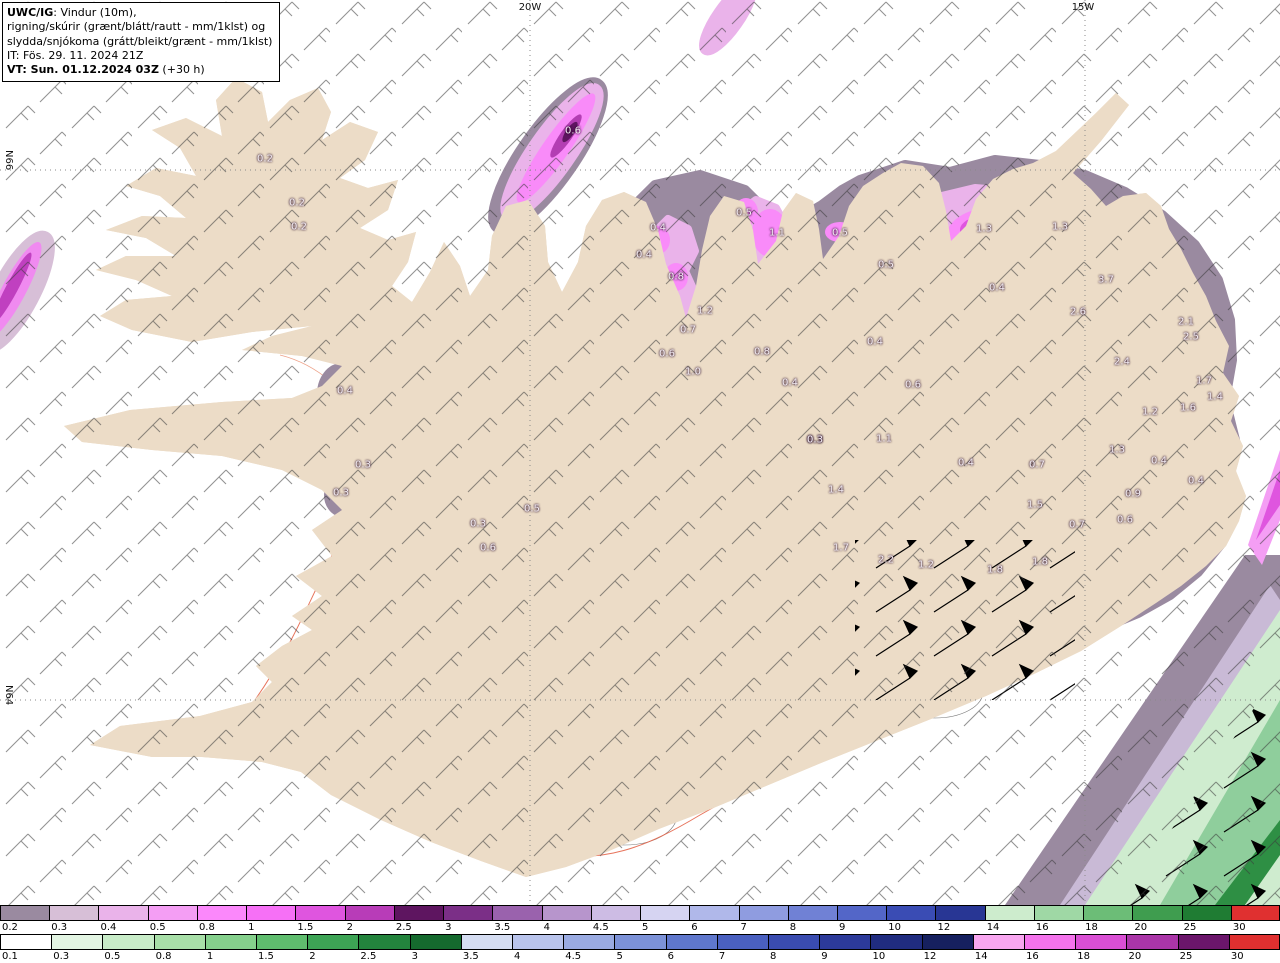 The image size is (1280, 963). I want to click on valid-time: VT: Sun. 01.12.2024 03Z (+30 h), so click(106, 70).